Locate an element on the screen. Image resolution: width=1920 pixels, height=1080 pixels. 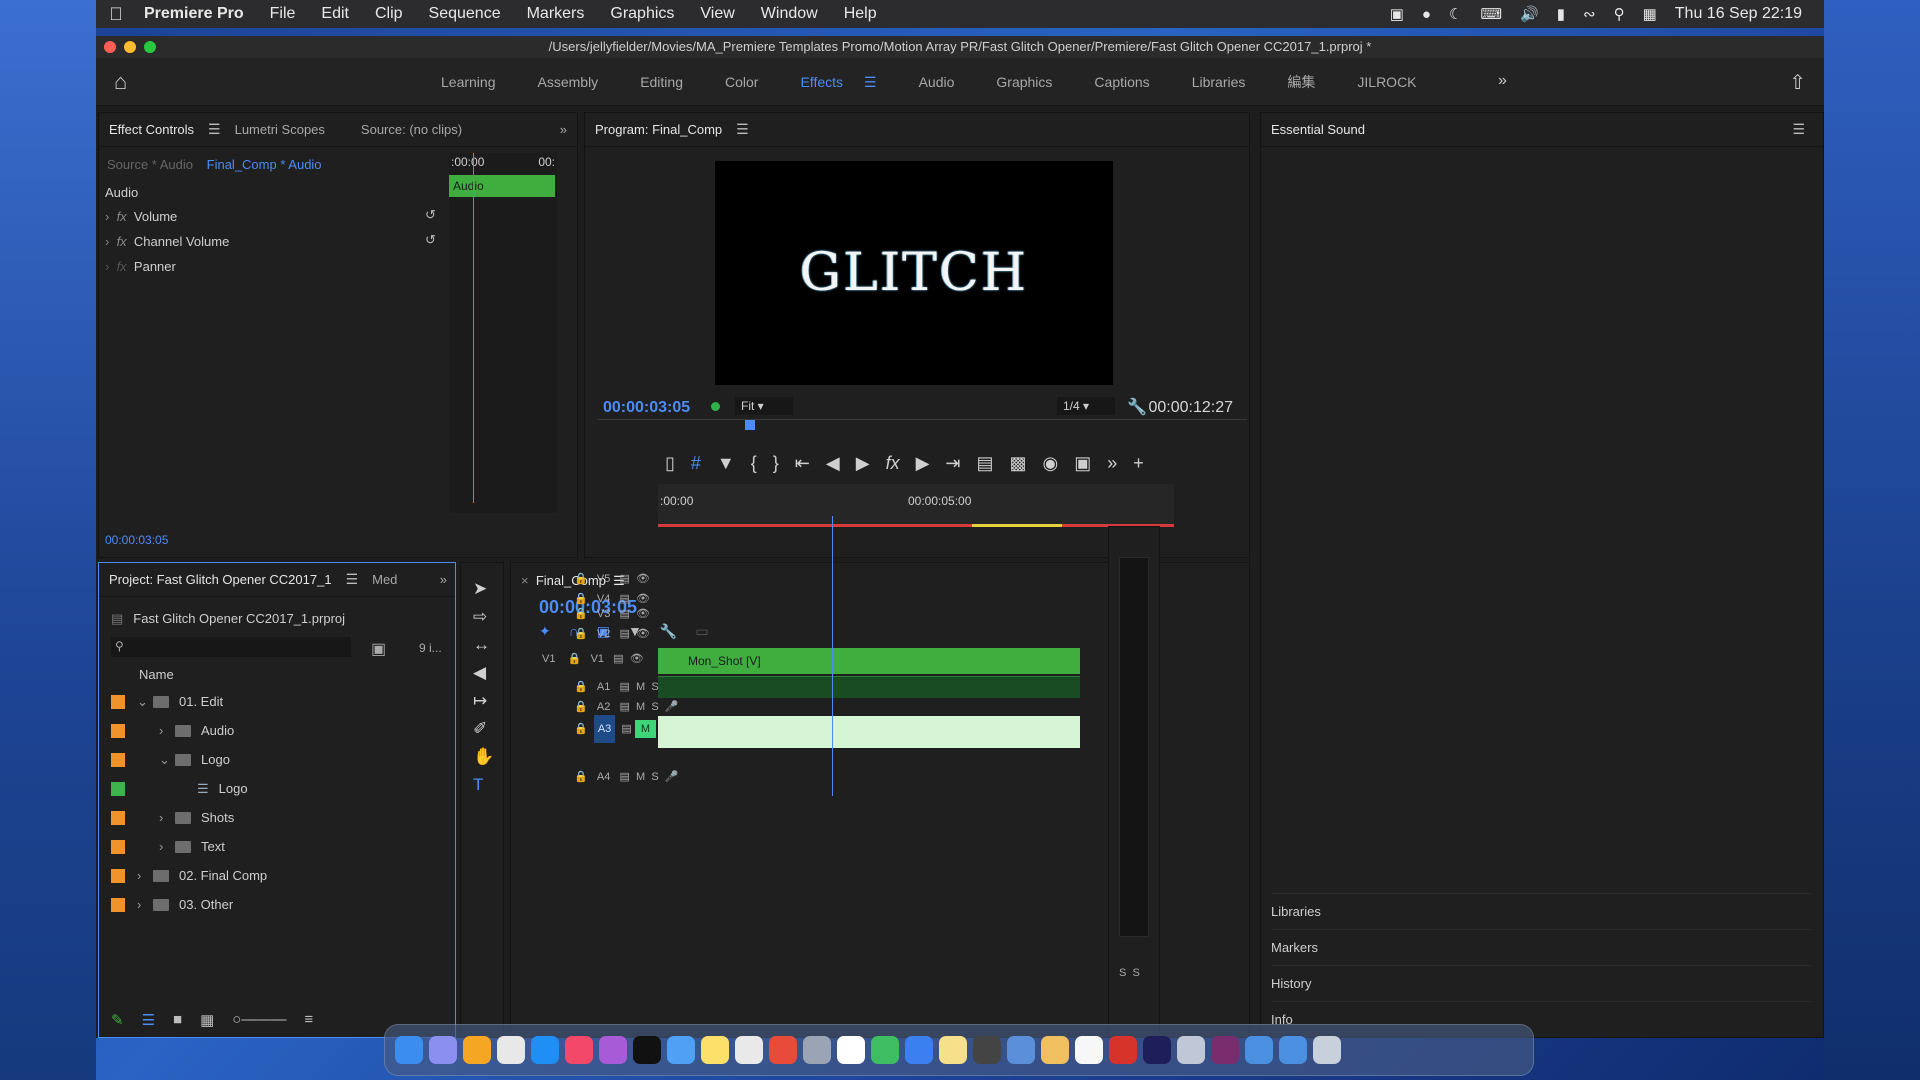
grid-button: # is located at coordinates (696, 463).